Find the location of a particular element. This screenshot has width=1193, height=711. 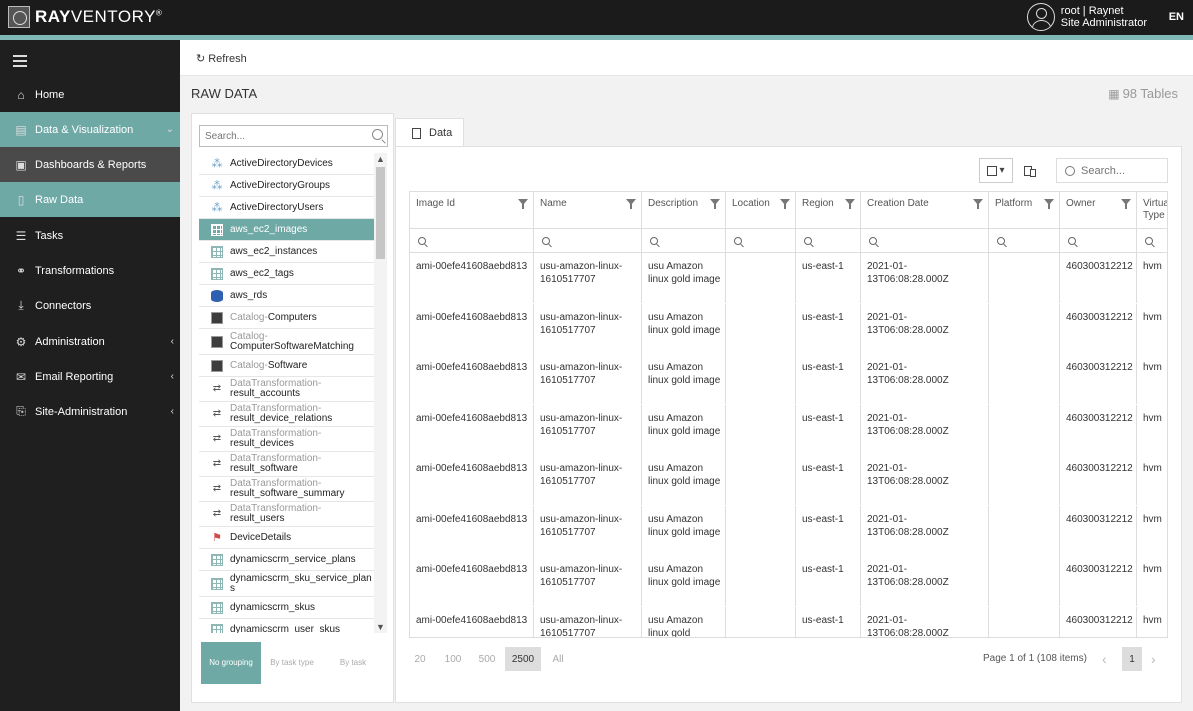

language-switch: EN is located at coordinates (1176, 17).